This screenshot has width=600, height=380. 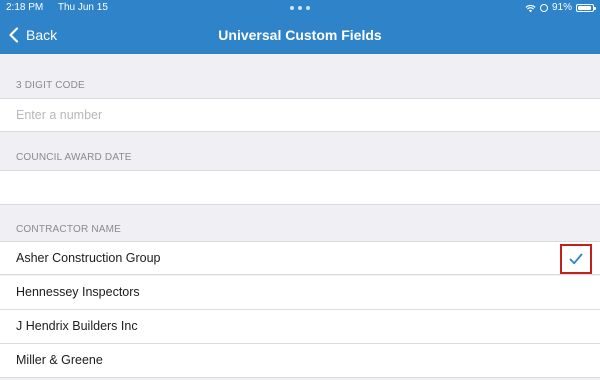 I want to click on contractor-option-label: J Hendrix Builders Inc, so click(x=77, y=326).